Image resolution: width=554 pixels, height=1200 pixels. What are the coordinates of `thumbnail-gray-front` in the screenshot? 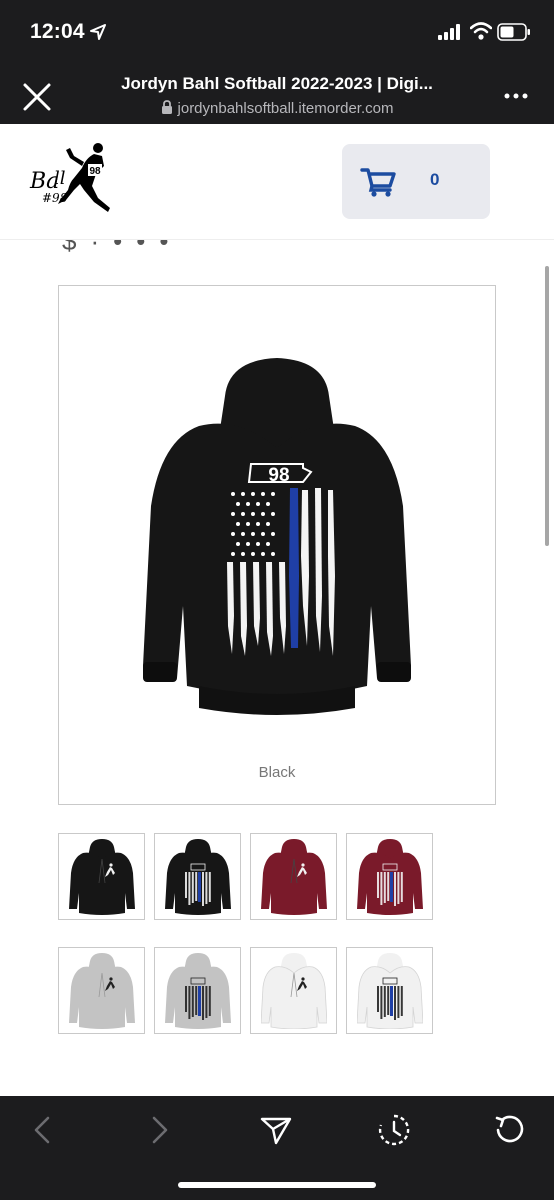 It's located at (101, 990).